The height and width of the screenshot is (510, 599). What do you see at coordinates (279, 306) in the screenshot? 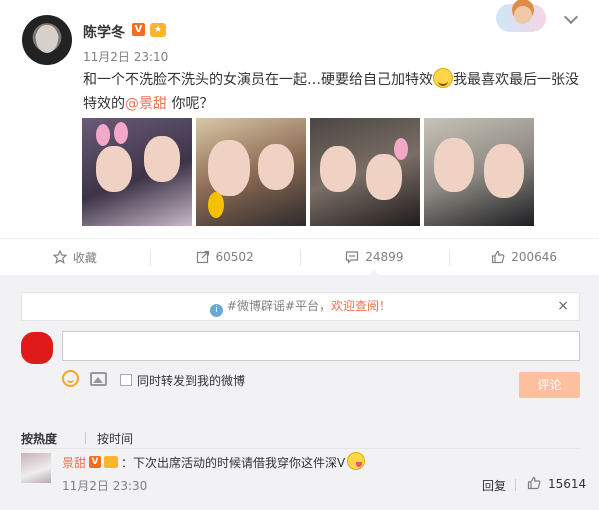
I see `notice-text: #微博辟谣#平台，` at bounding box center [279, 306].